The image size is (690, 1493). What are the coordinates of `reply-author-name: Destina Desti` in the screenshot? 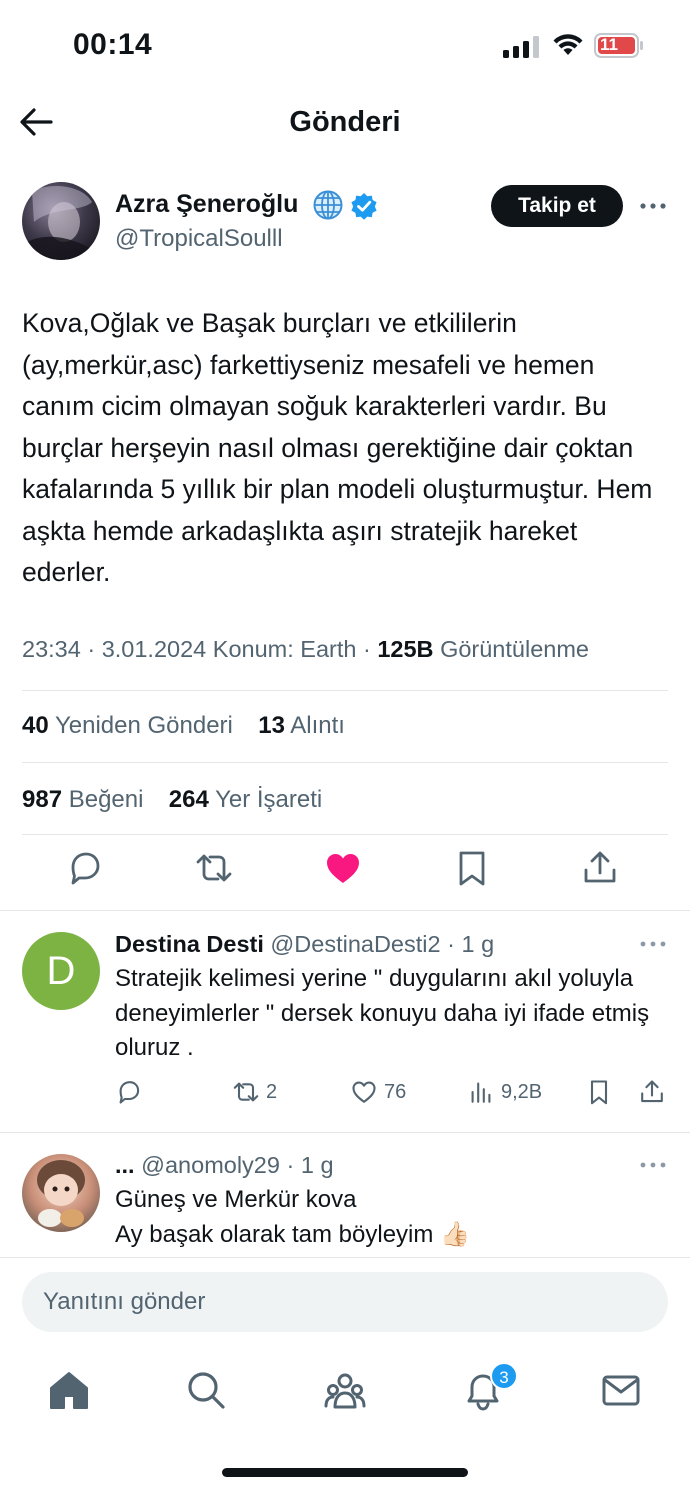 It's located at (189, 944).